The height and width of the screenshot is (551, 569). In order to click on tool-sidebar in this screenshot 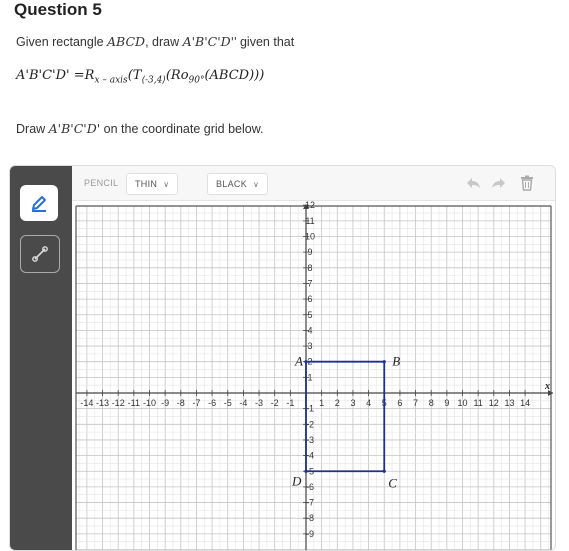, I will do `click(41, 358)`.